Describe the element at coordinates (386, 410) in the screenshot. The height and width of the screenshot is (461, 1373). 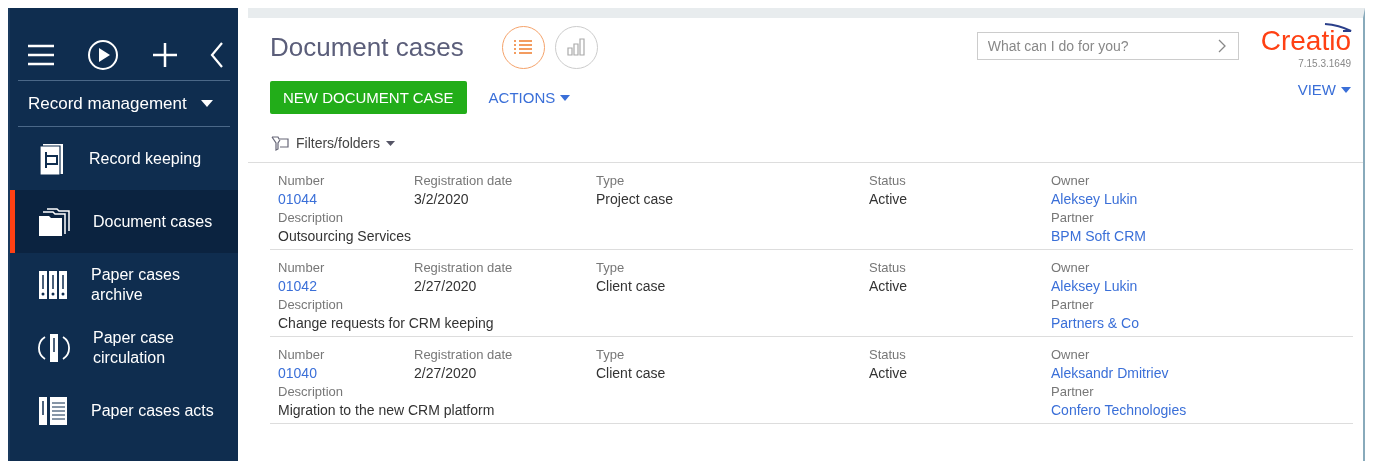
I see `field-value: Migration to the new CRM platform` at that location.